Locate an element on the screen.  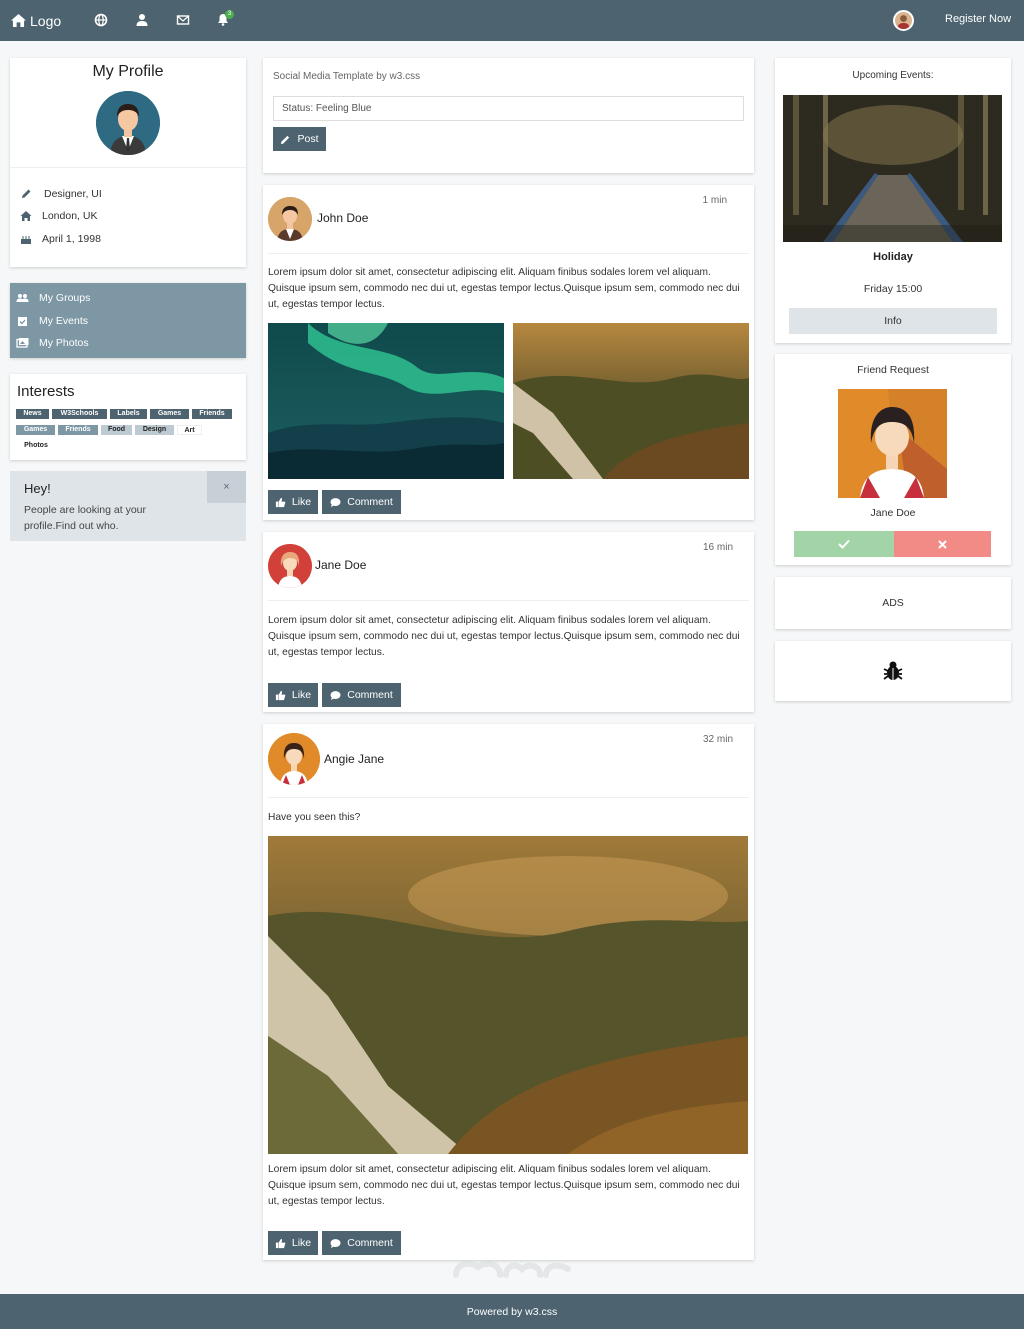
event-name: Holiday is located at coordinates (893, 257).